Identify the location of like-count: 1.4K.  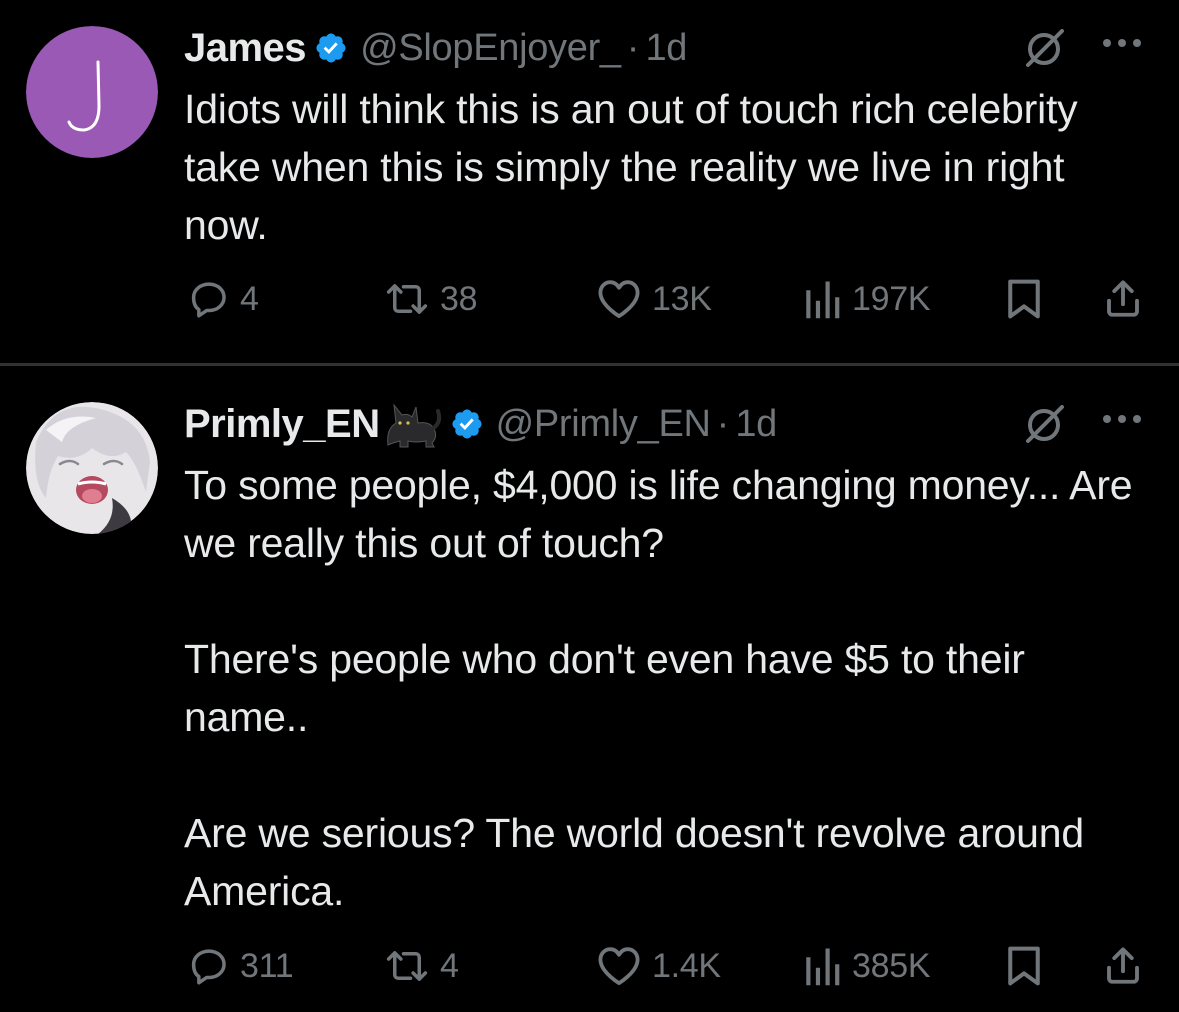
(686, 965).